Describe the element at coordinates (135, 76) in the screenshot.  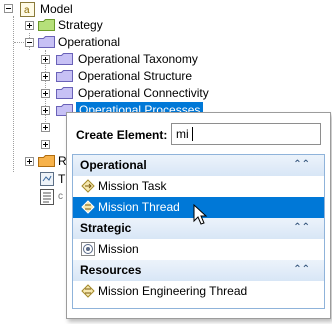
I see `tree-item-operational-structure: Operational Structure` at that location.